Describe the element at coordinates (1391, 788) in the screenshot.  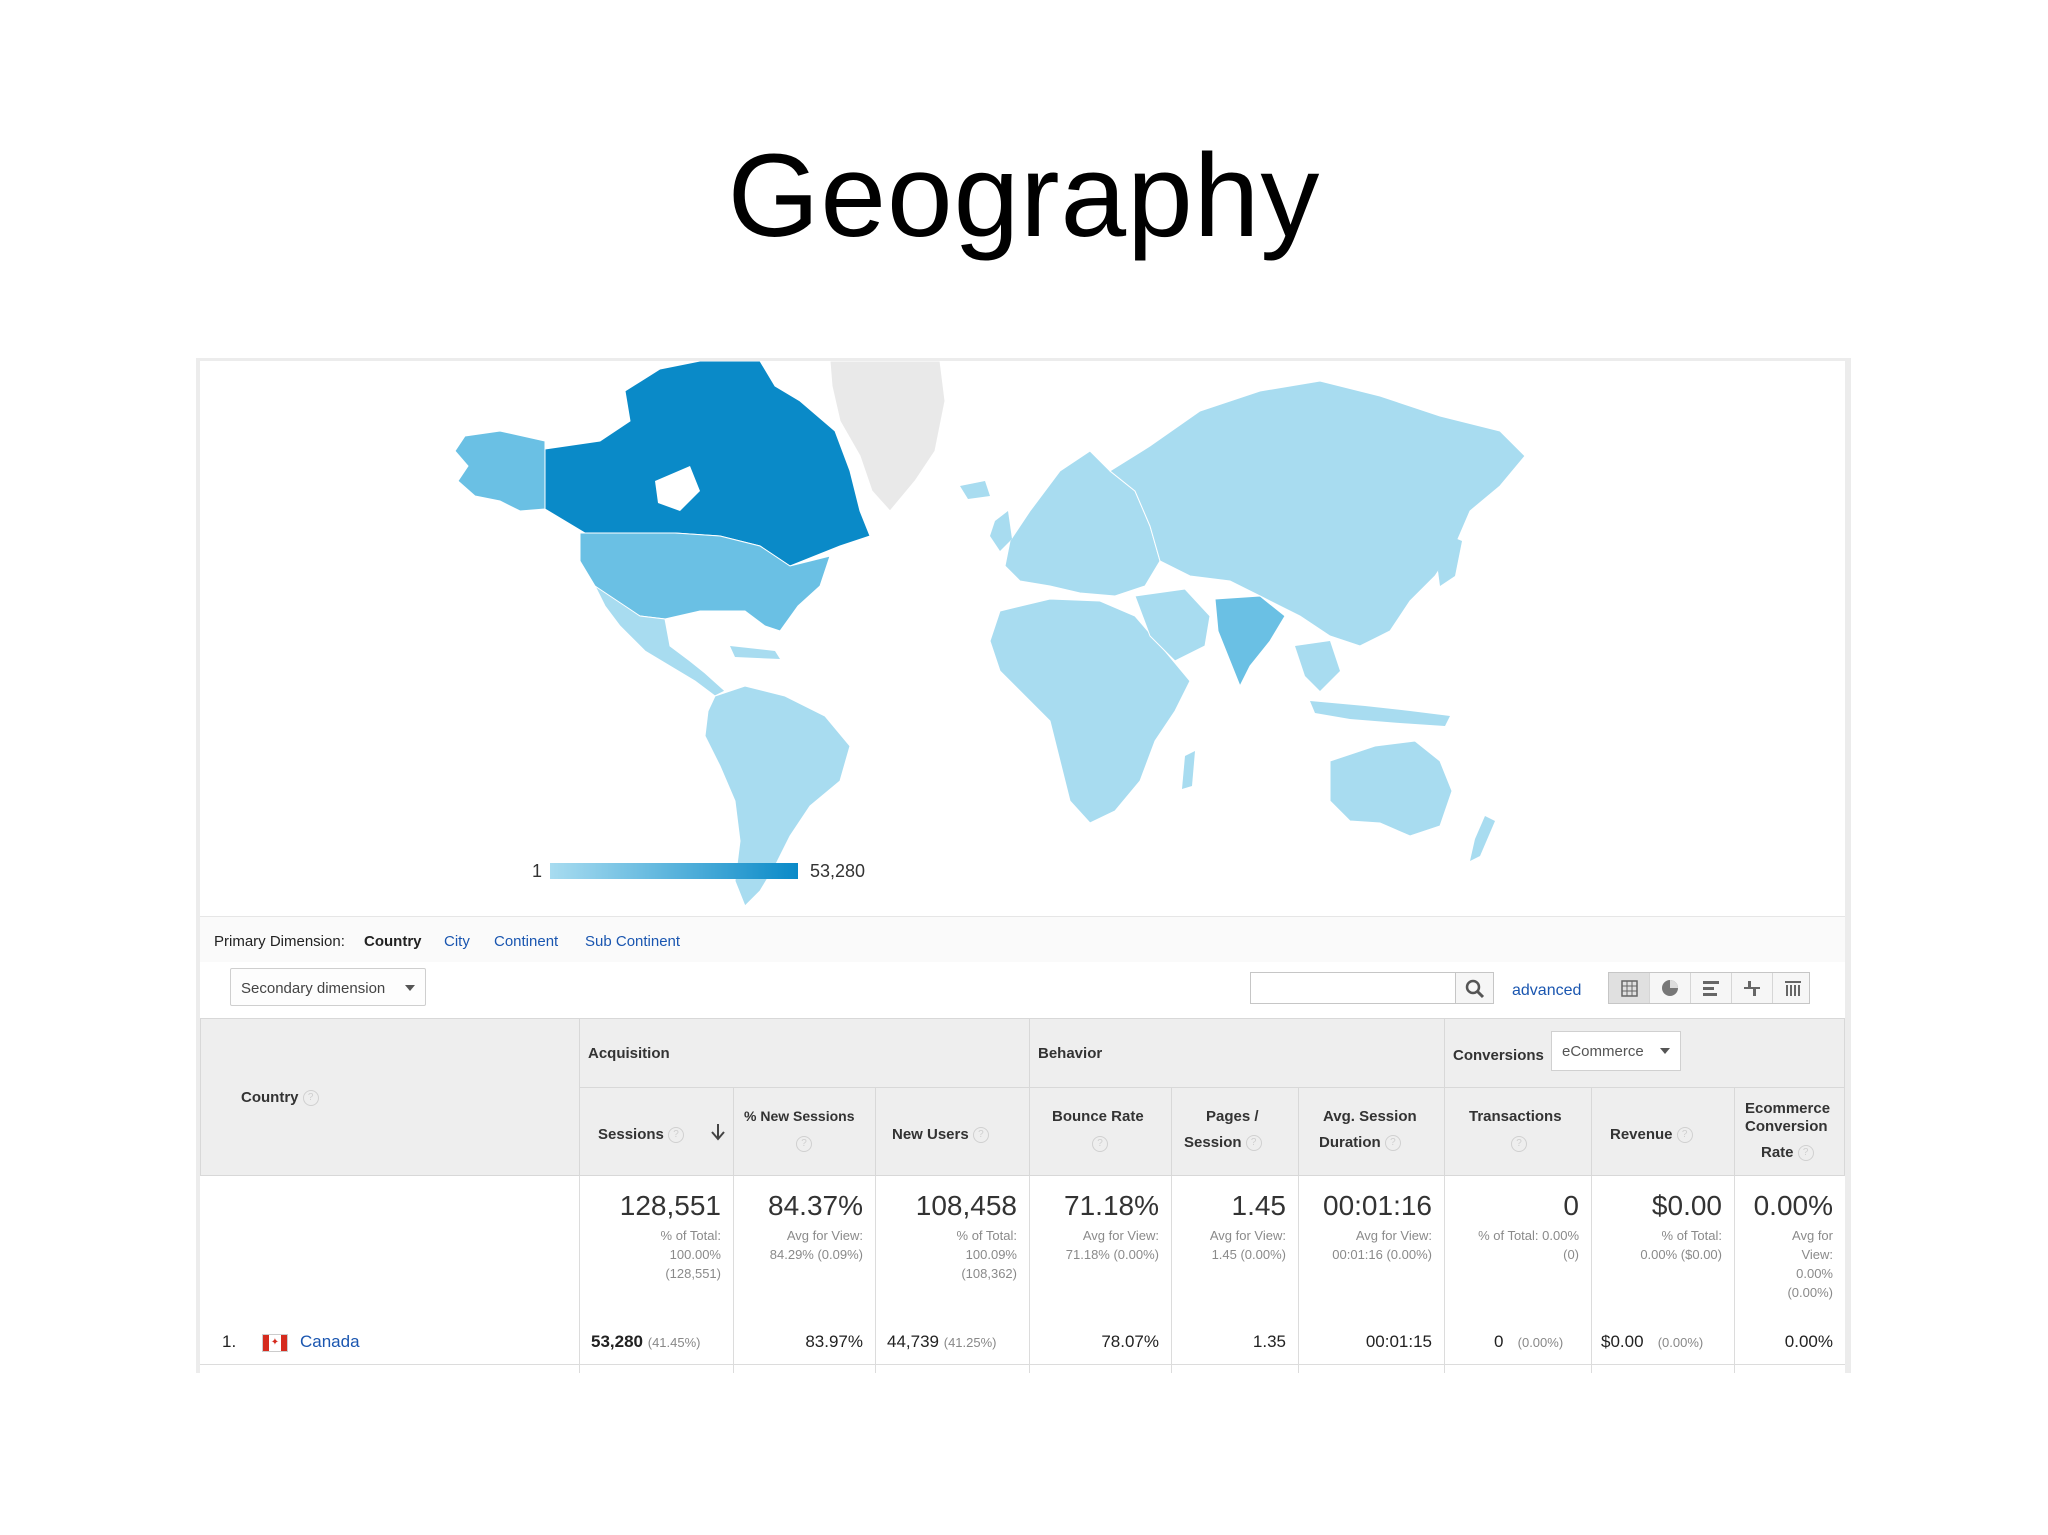
I see `map-region-australia` at that location.